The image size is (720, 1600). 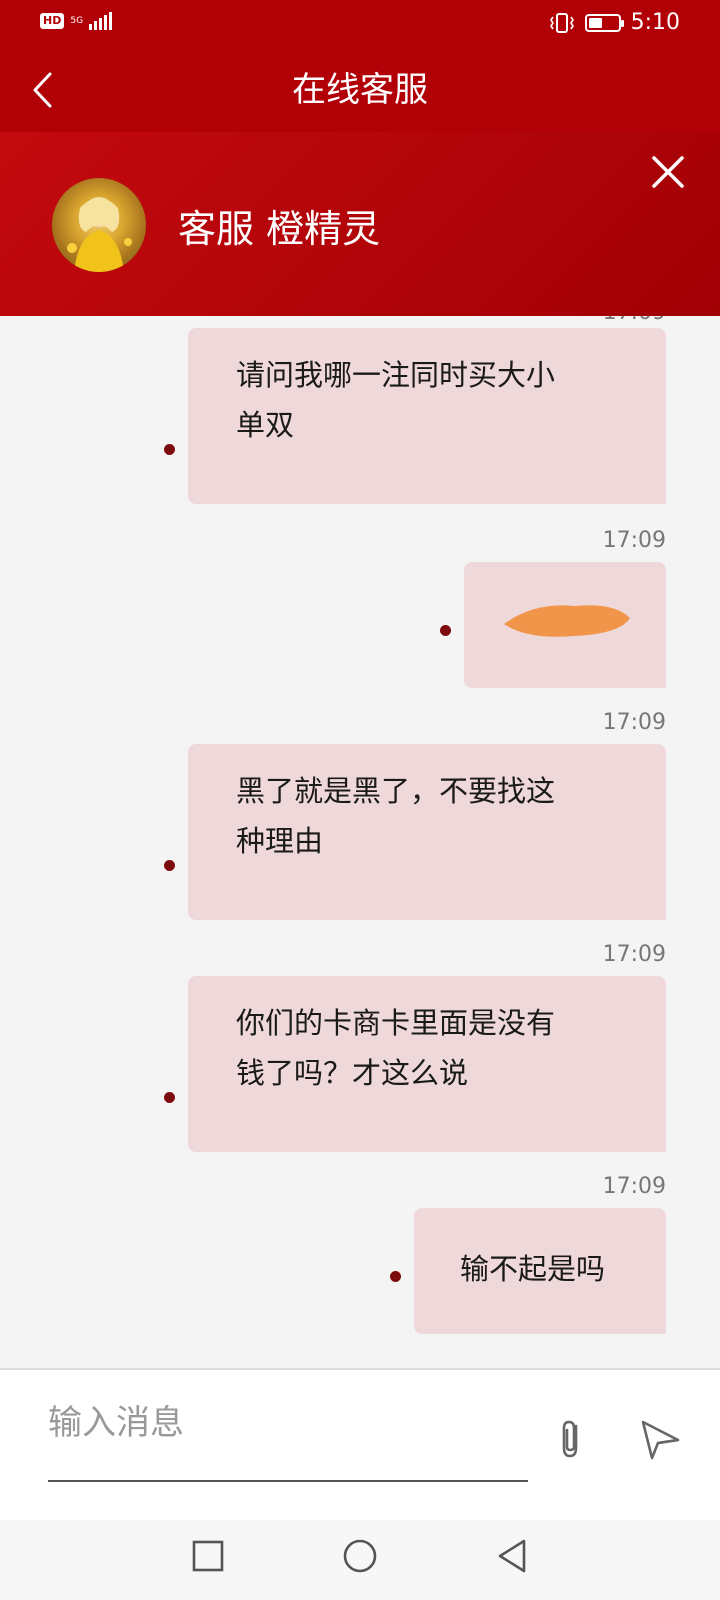 I want to click on close-icon, so click(x=668, y=172).